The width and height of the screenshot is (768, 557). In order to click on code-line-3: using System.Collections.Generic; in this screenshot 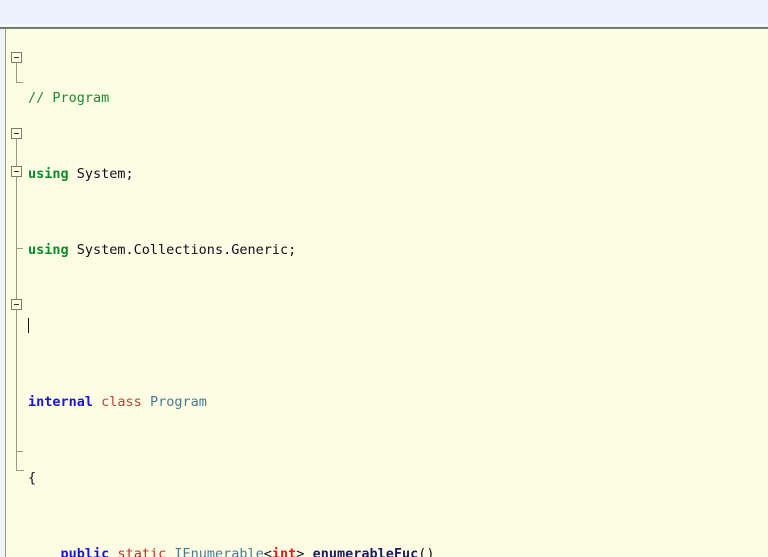, I will do `click(384, 250)`.